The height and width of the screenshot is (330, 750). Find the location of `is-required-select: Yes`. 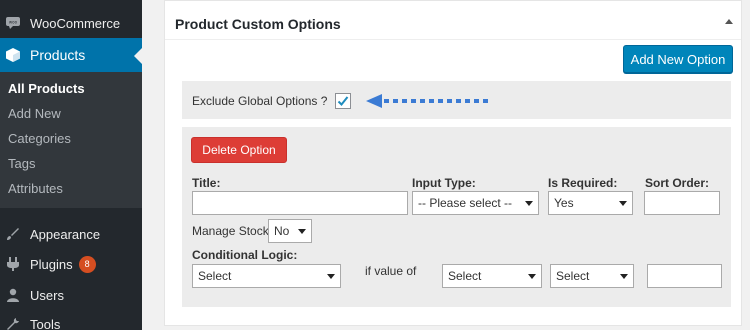

is-required-select: Yes is located at coordinates (590, 203).